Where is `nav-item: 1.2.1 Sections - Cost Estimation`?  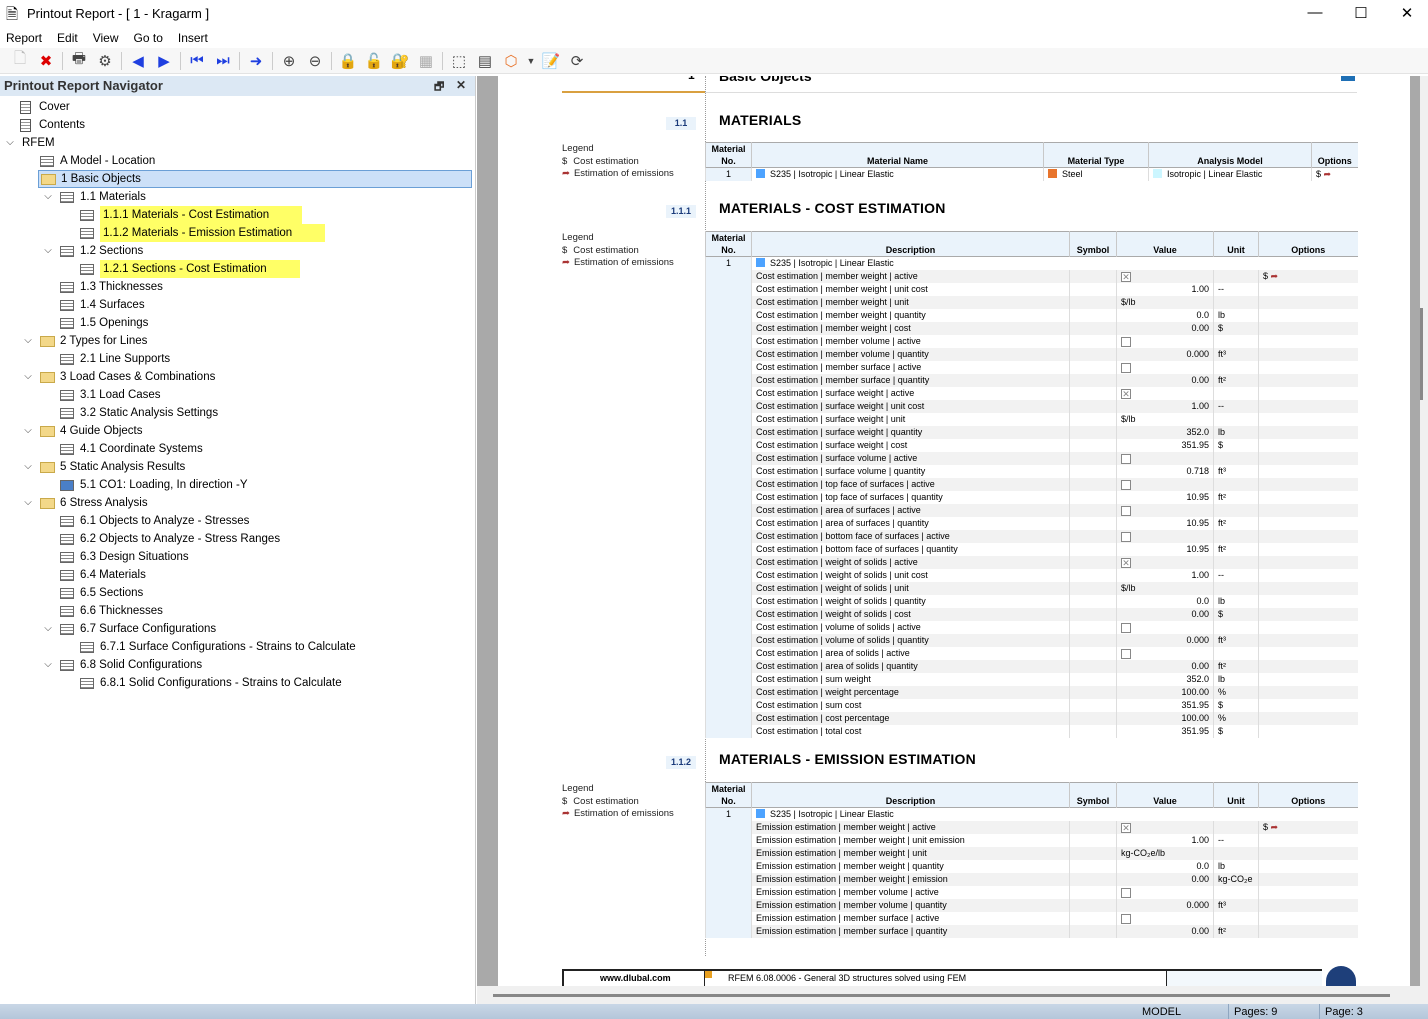
nav-item: 1.2.1 Sections - Cost Estimation is located at coordinates (181, 269).